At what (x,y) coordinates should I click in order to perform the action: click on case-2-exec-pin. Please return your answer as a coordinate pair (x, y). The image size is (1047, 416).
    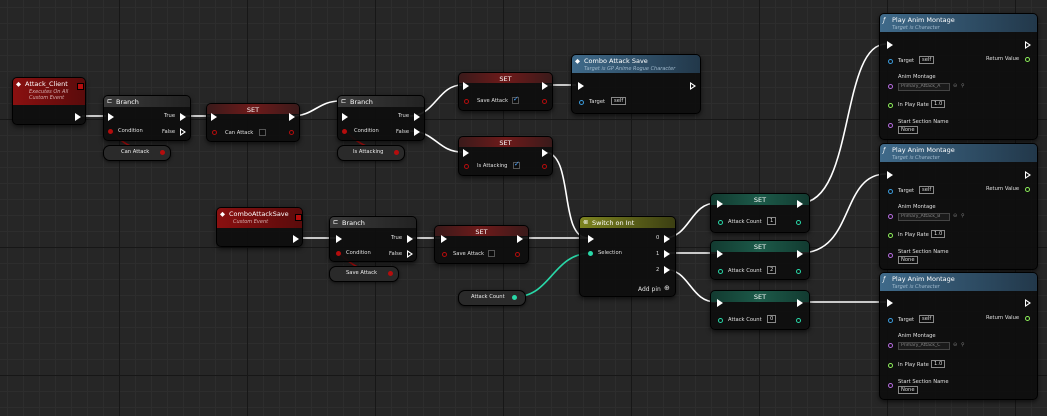
    Looking at the image, I should click on (667, 270).